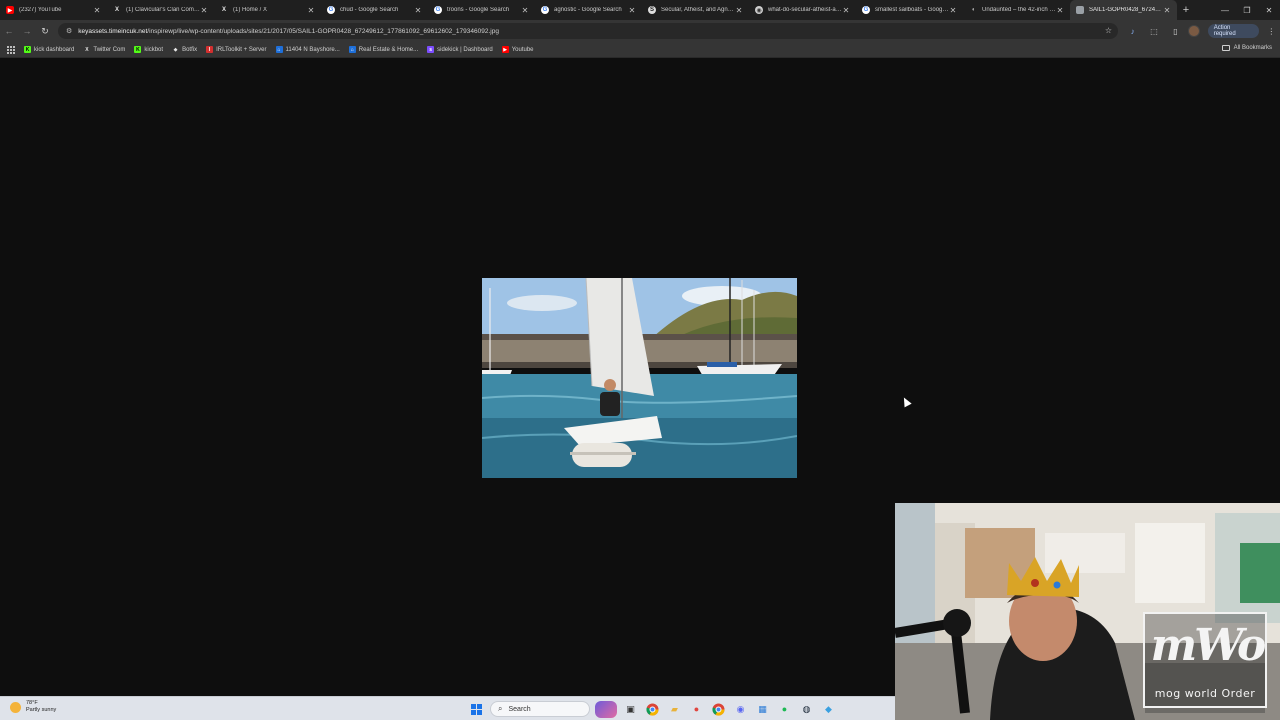 The image size is (1280, 720). What do you see at coordinates (1271, 31) in the screenshot?
I see `menu-icon: ⋮` at bounding box center [1271, 31].